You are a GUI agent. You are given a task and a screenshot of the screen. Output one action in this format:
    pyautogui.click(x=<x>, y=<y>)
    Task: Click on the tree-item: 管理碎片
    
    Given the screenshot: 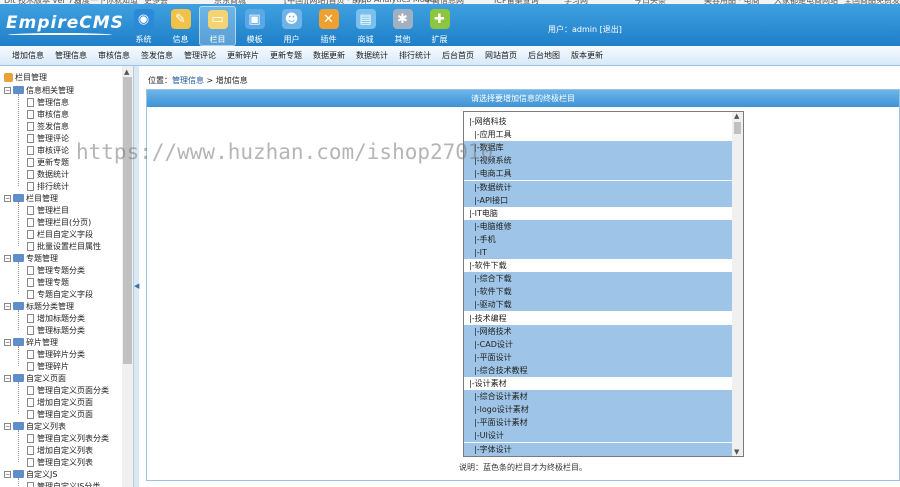 What is the action you would take?
    pyautogui.click(x=48, y=366)
    